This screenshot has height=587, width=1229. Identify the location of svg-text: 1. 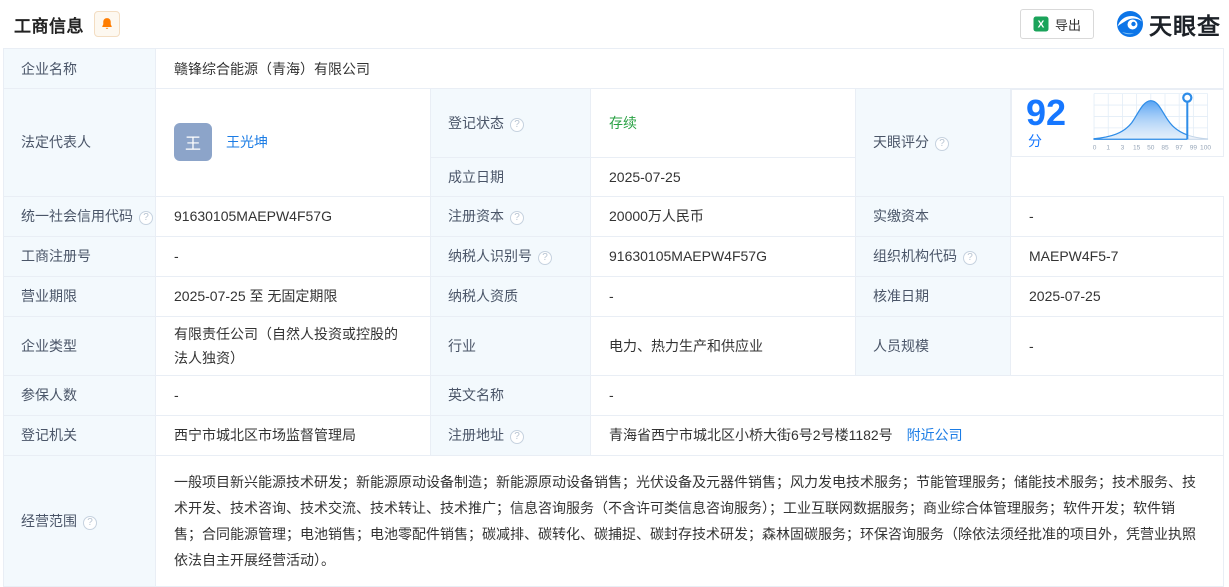
(1108, 147).